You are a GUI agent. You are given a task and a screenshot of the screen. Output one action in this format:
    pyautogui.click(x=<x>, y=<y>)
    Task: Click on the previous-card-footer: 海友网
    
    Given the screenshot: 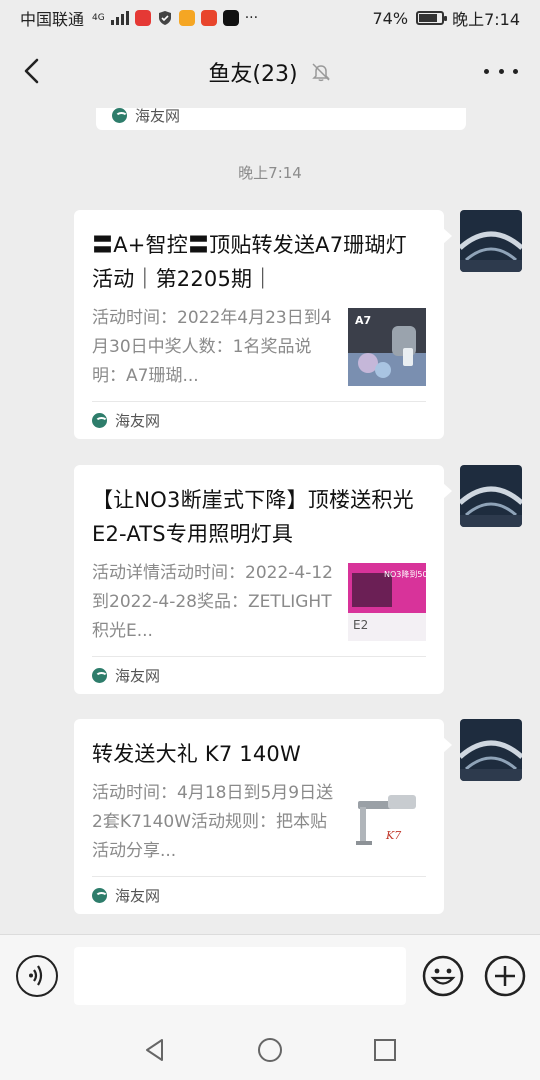 What is the action you would take?
    pyautogui.click(x=281, y=119)
    